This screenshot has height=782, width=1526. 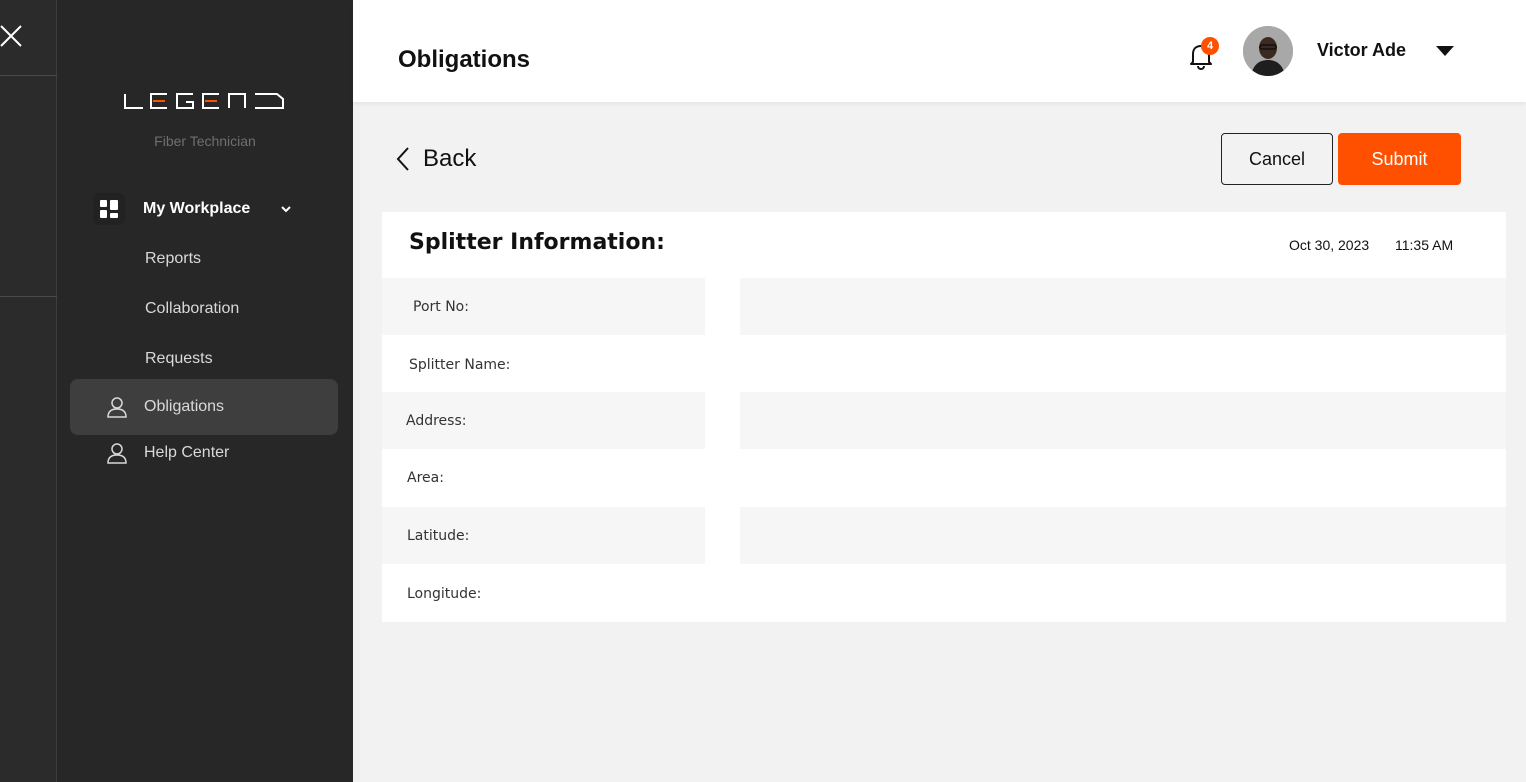 What do you see at coordinates (464, 59) in the screenshot?
I see `page-title: Obligations` at bounding box center [464, 59].